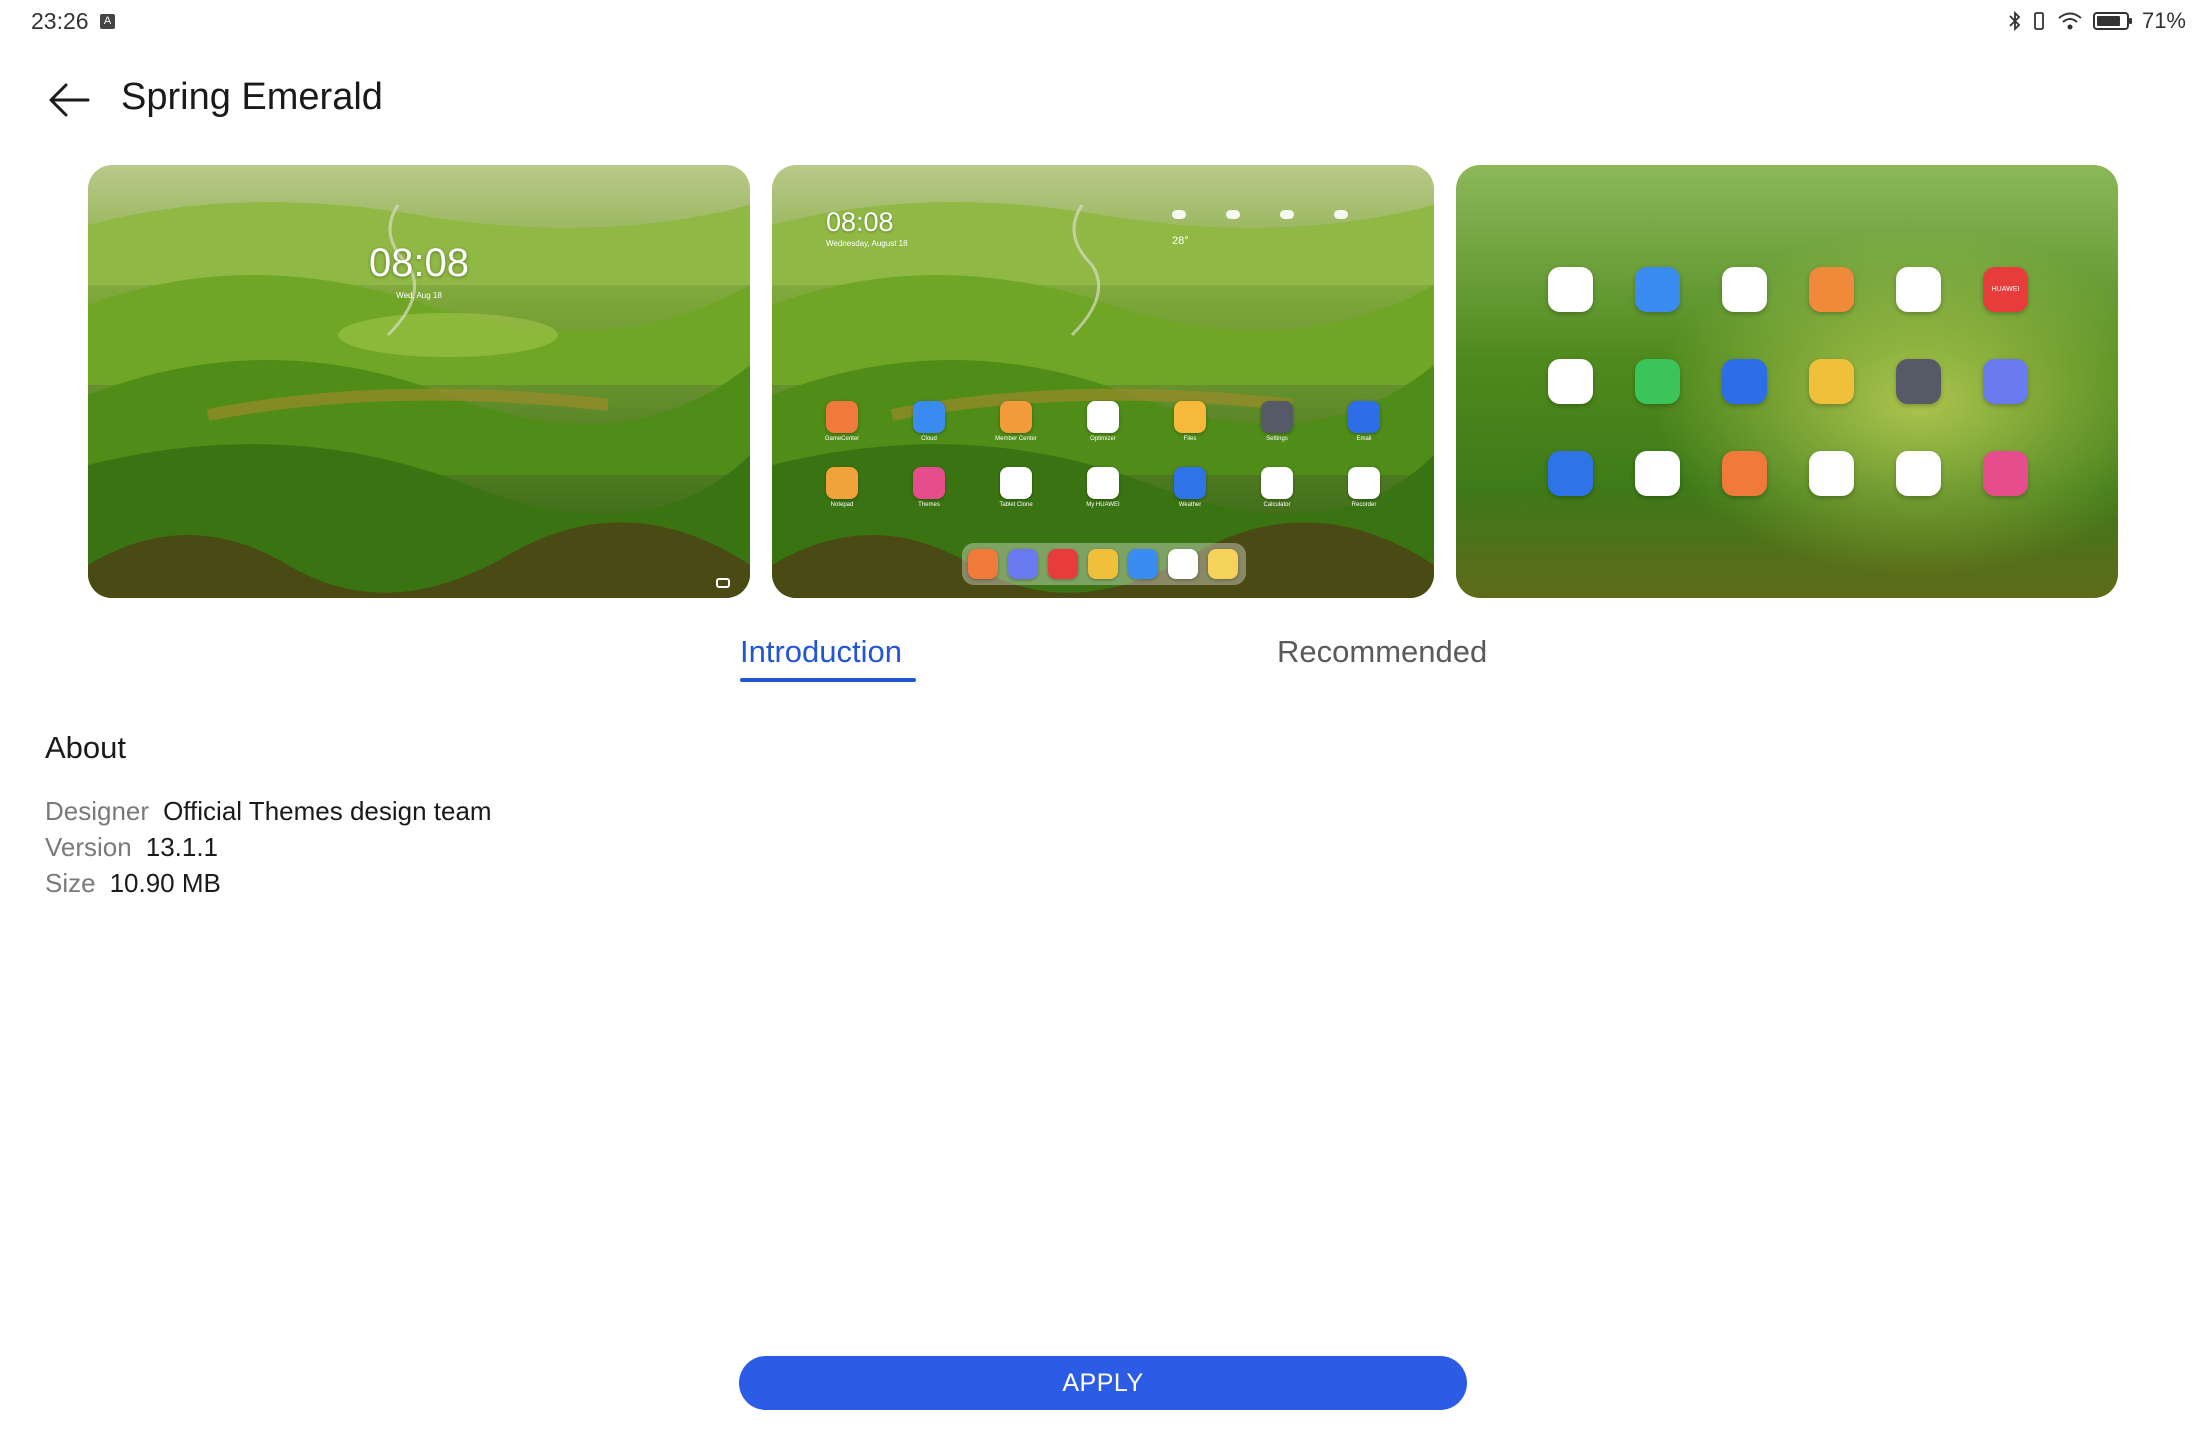  What do you see at coordinates (929, 505) in the screenshot?
I see `app-label: Themes` at bounding box center [929, 505].